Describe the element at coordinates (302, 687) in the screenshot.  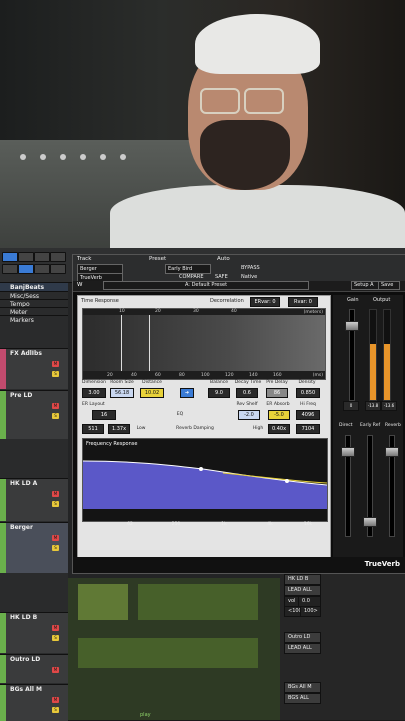
I see `lane-output: BGs All M` at that location.